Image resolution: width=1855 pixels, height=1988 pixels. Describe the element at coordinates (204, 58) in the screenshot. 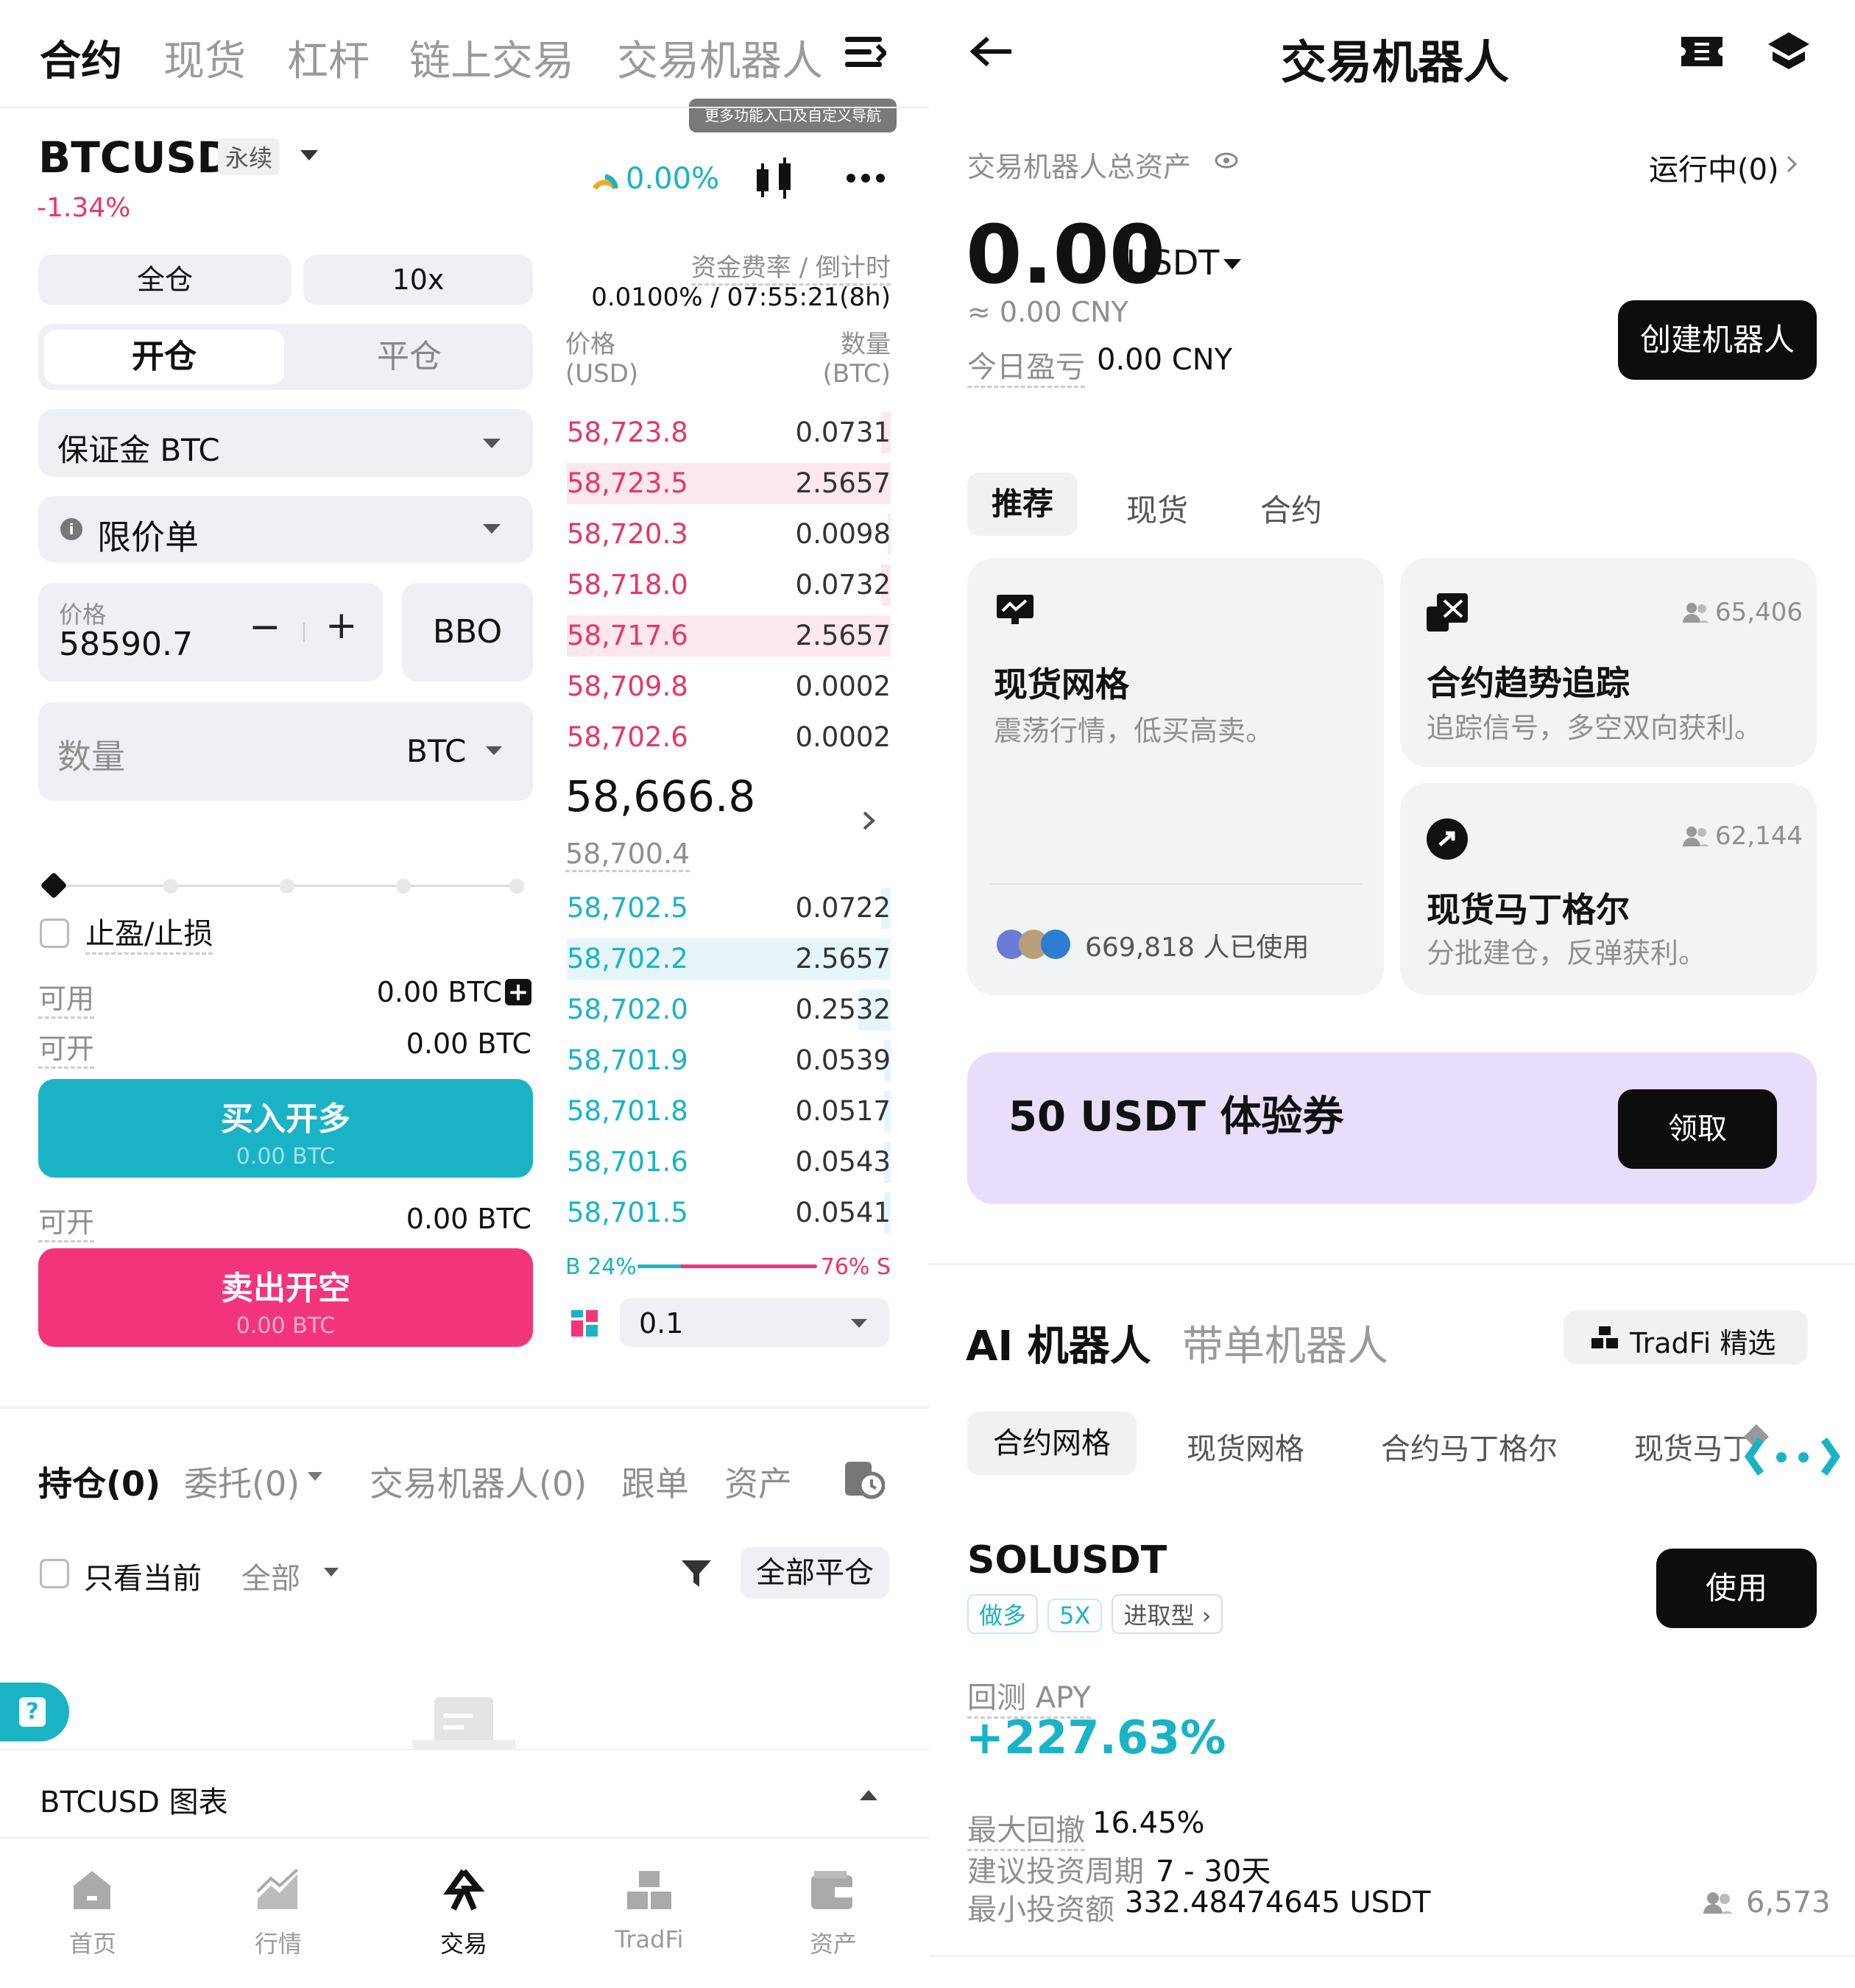

I see `tab-spot: 现货` at that location.